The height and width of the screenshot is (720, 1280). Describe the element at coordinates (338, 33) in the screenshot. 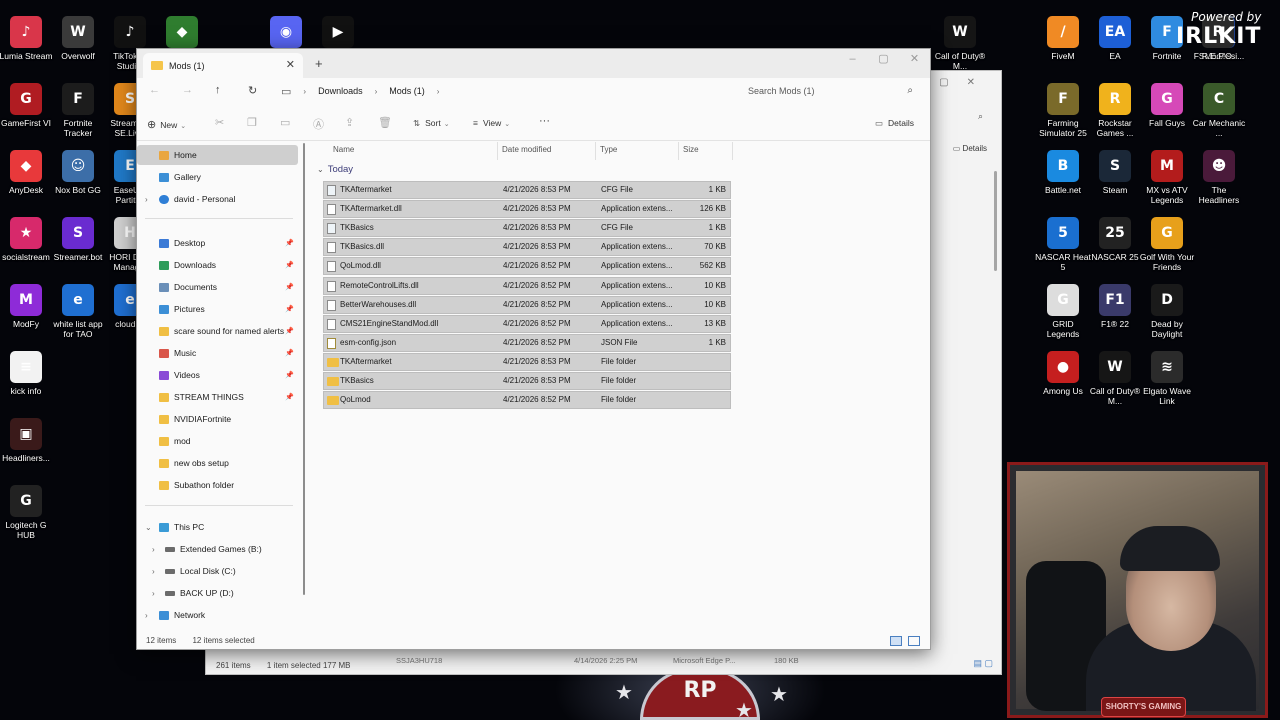

I see `desktop-shortcut: ▶` at that location.